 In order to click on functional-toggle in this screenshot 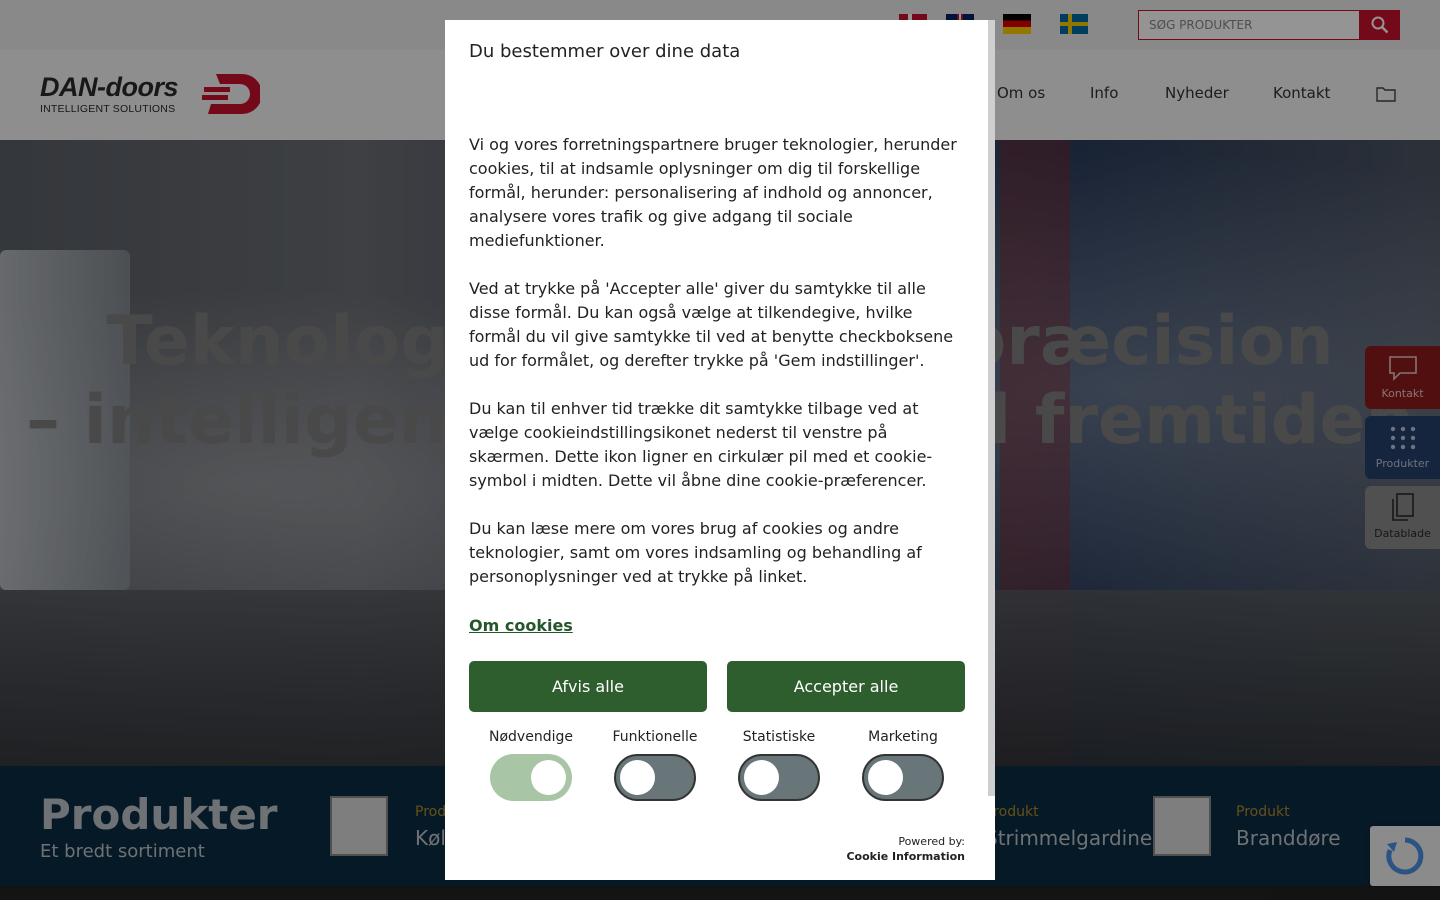, I will do `click(655, 777)`.